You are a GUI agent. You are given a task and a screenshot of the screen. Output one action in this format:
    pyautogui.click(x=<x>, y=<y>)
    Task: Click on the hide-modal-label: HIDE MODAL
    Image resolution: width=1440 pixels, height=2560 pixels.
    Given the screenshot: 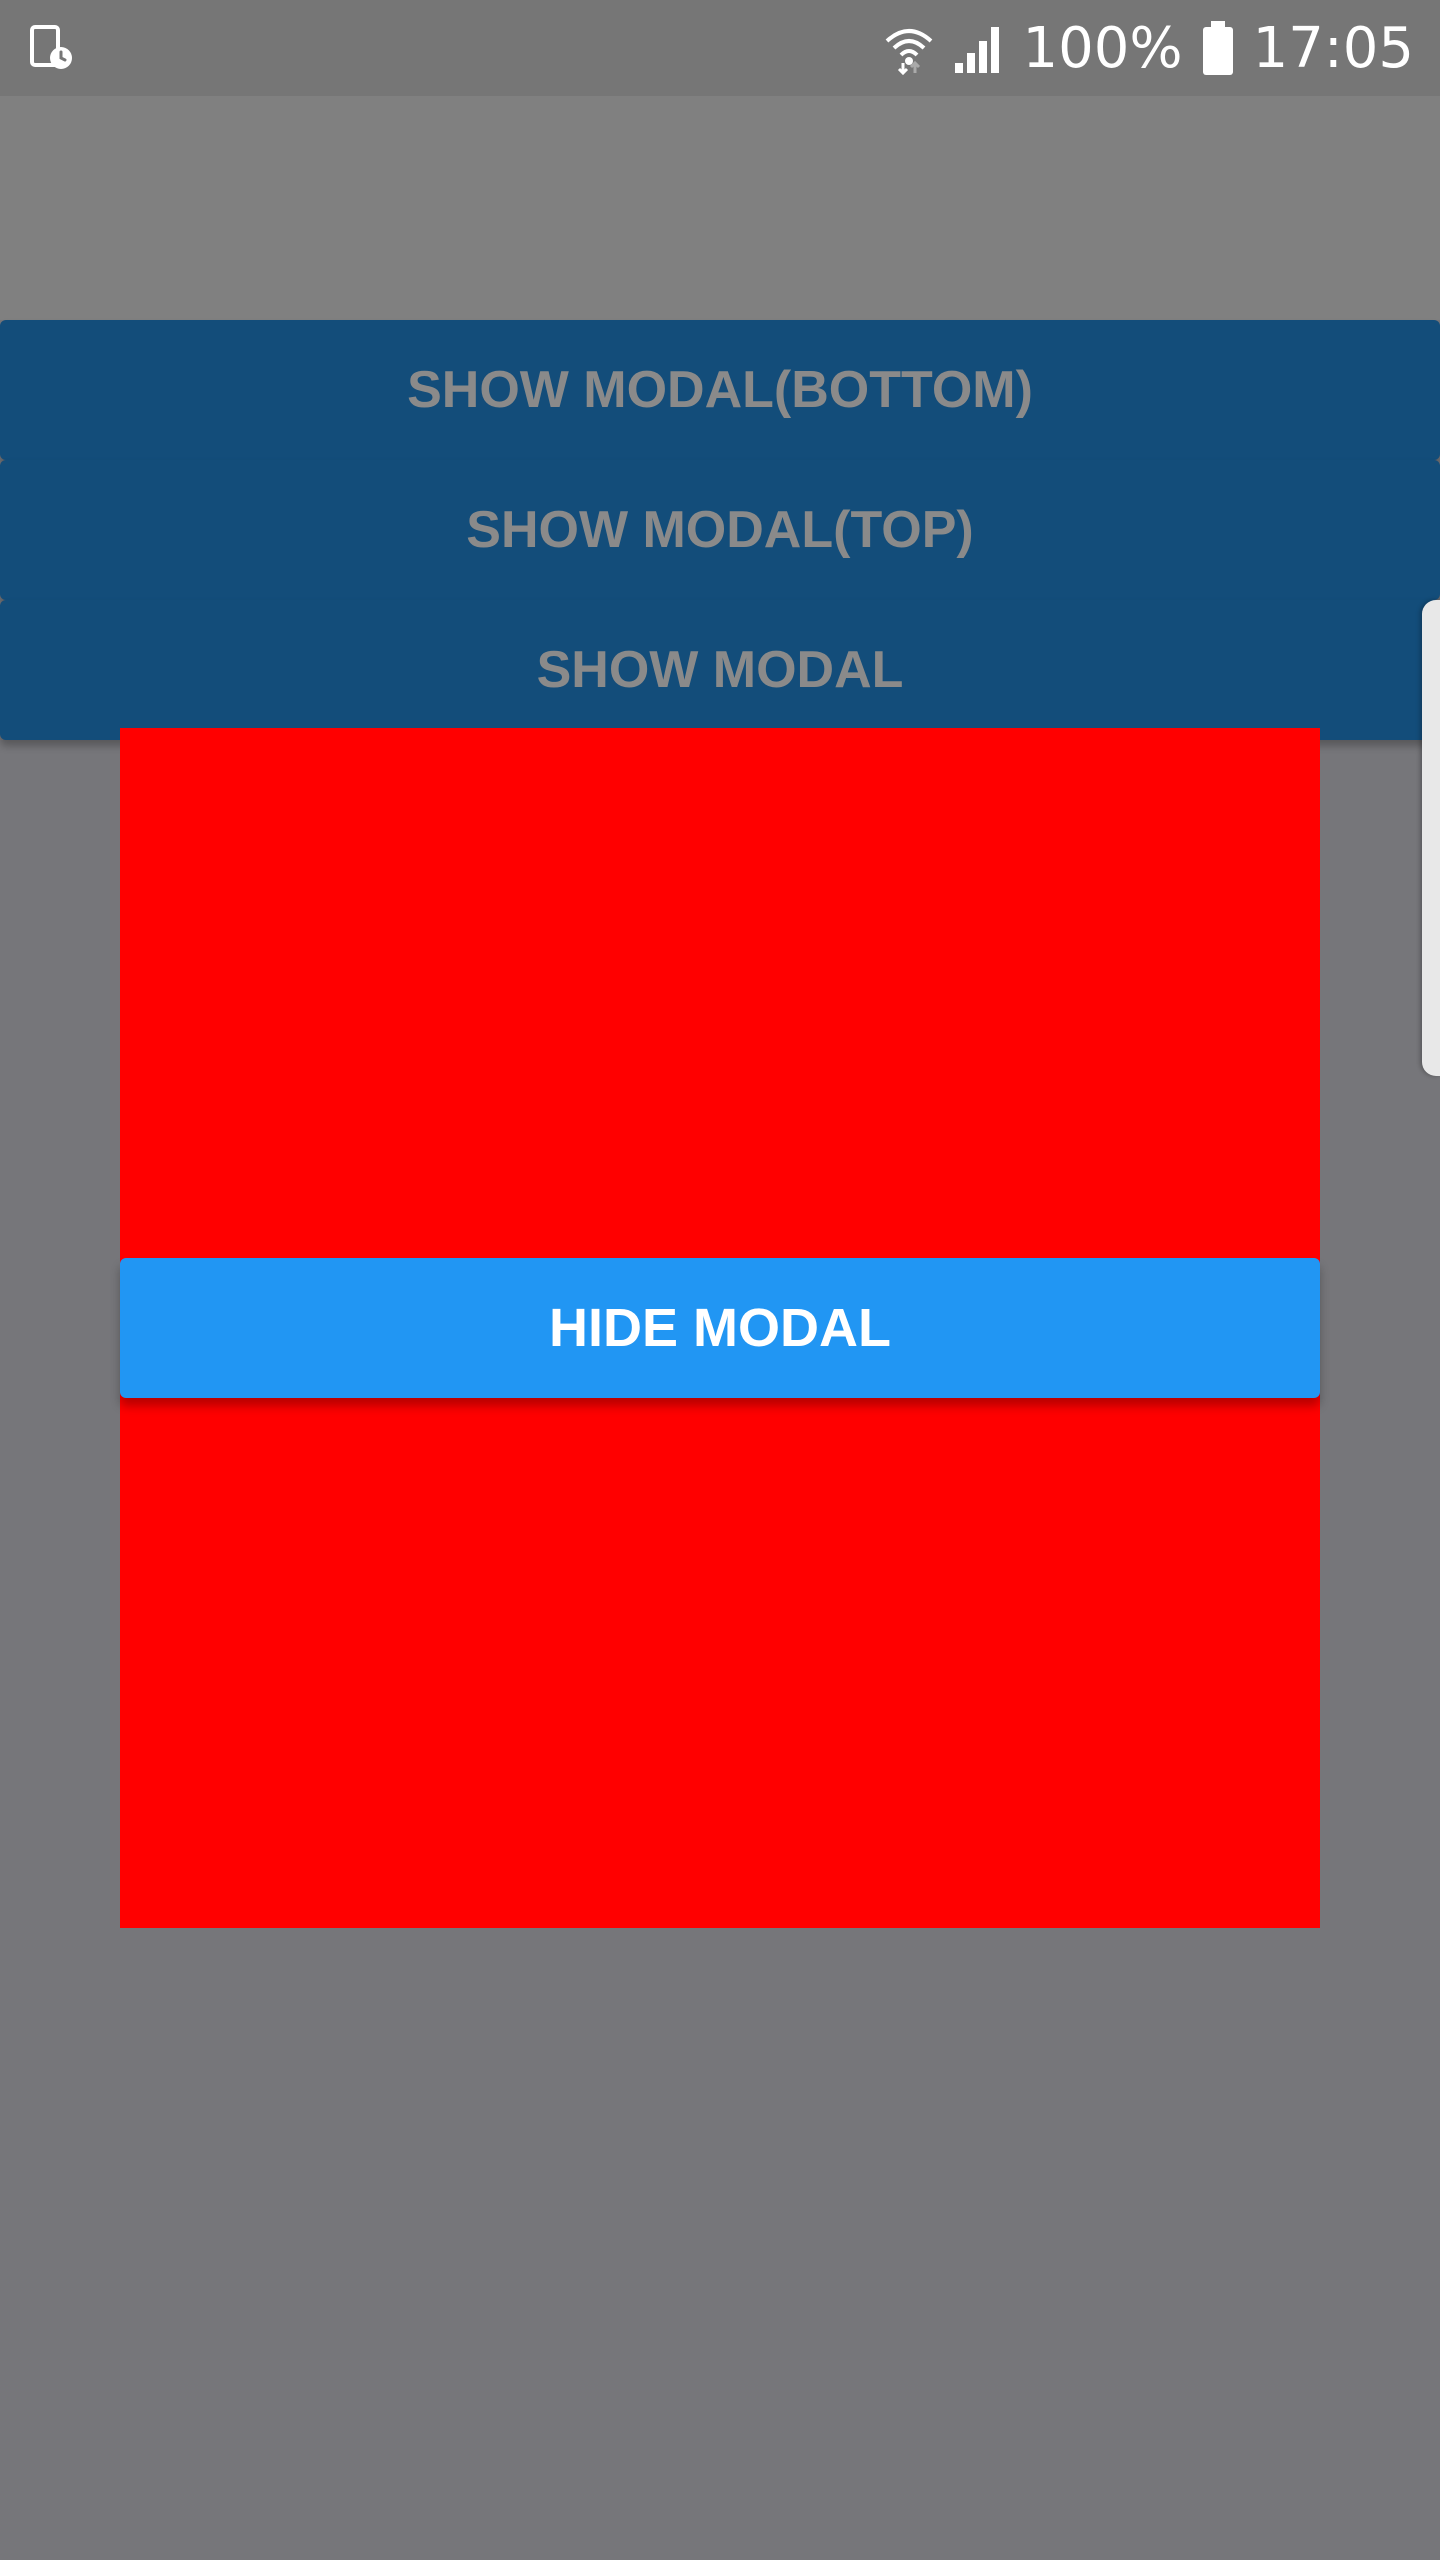 What is the action you would take?
    pyautogui.click(x=720, y=1328)
    